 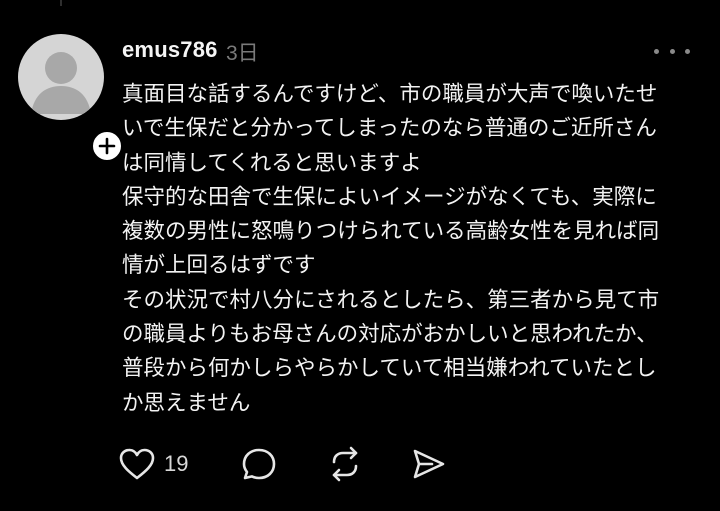 I want to click on comment-bubble-icon, so click(x=259, y=464).